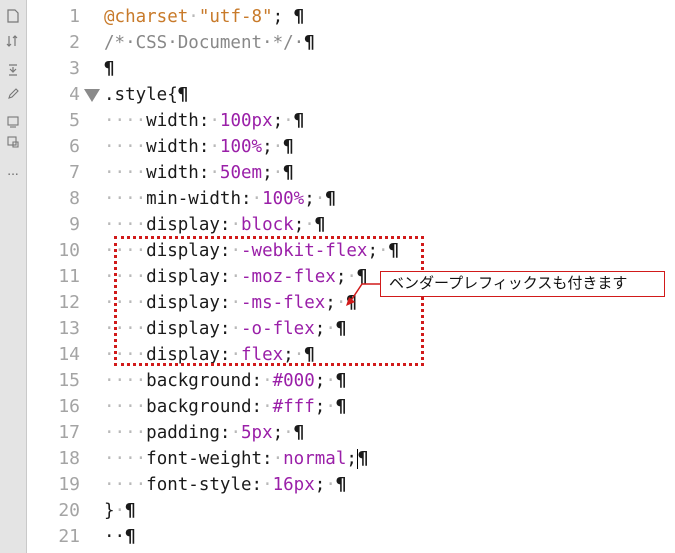  Describe the element at coordinates (109, 511) in the screenshot. I see `code-token: }` at that location.